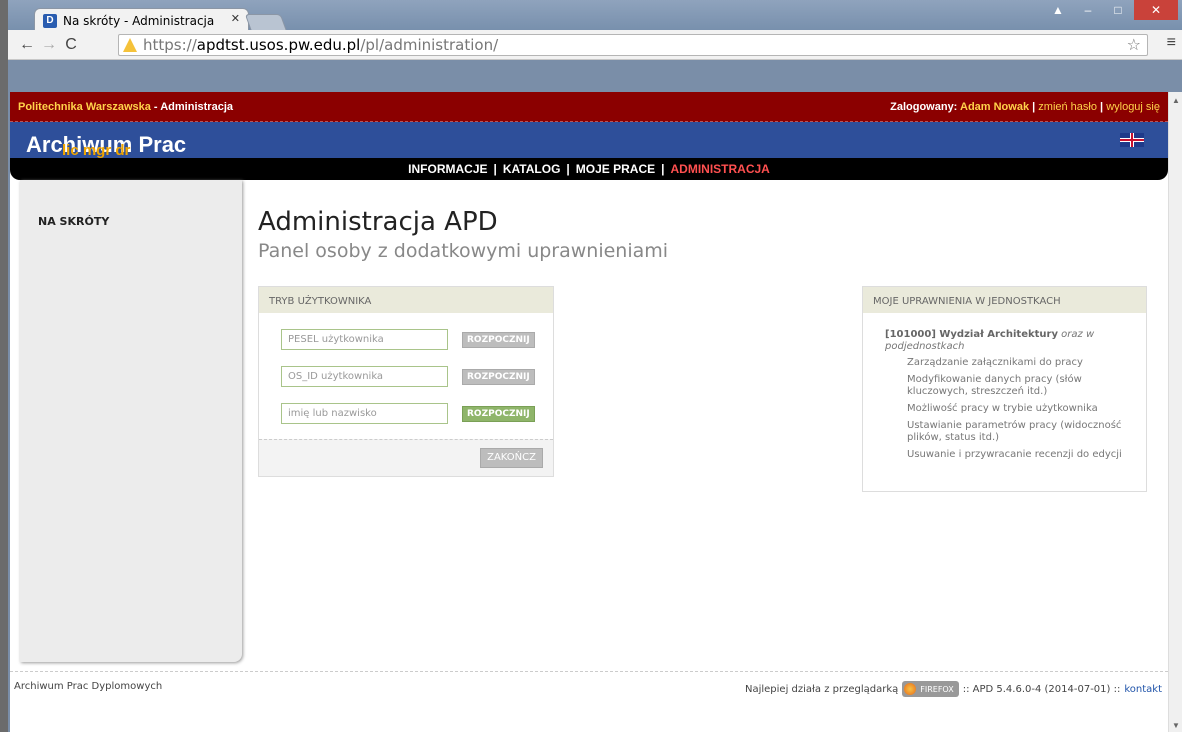 The height and width of the screenshot is (732, 1182). What do you see at coordinates (937, 689) in the screenshot?
I see `firefox-badge-label: FIREFOX` at bounding box center [937, 689].